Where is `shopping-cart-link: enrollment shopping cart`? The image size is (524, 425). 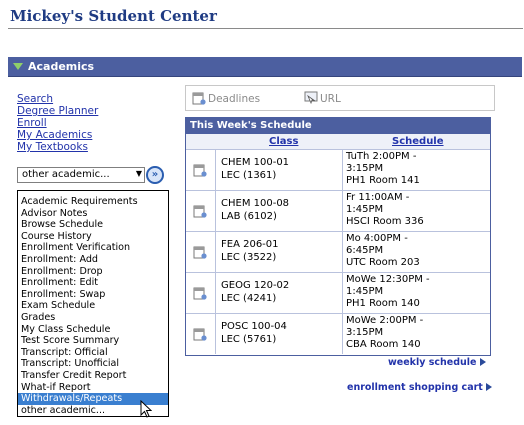
shopping-cart-link: enrollment shopping cart is located at coordinates (419, 387).